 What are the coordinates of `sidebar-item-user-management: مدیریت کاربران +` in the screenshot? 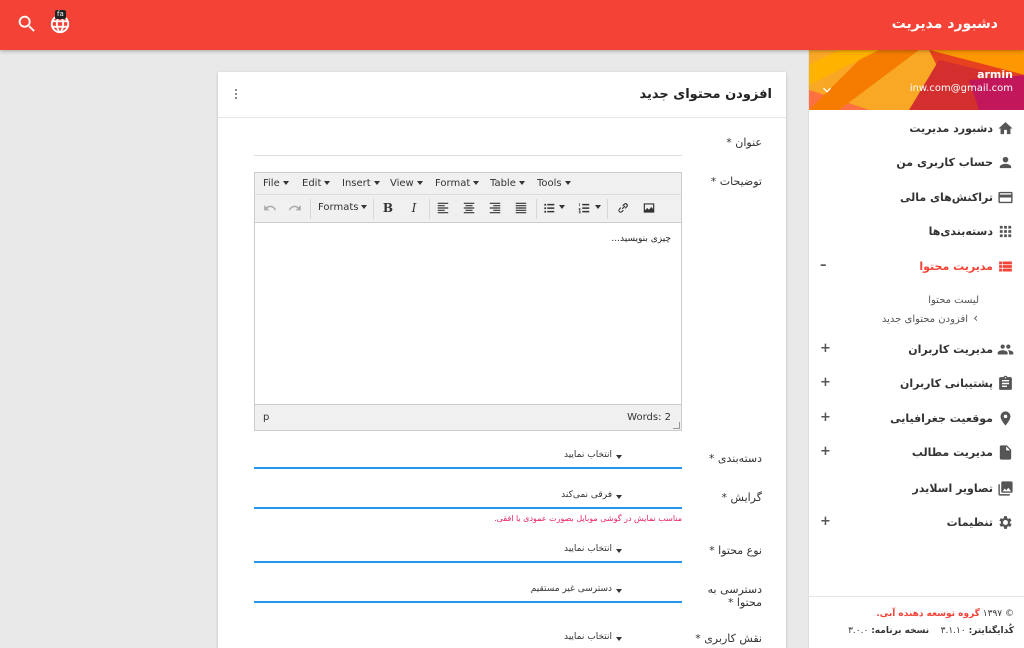 It's located at (916, 350).